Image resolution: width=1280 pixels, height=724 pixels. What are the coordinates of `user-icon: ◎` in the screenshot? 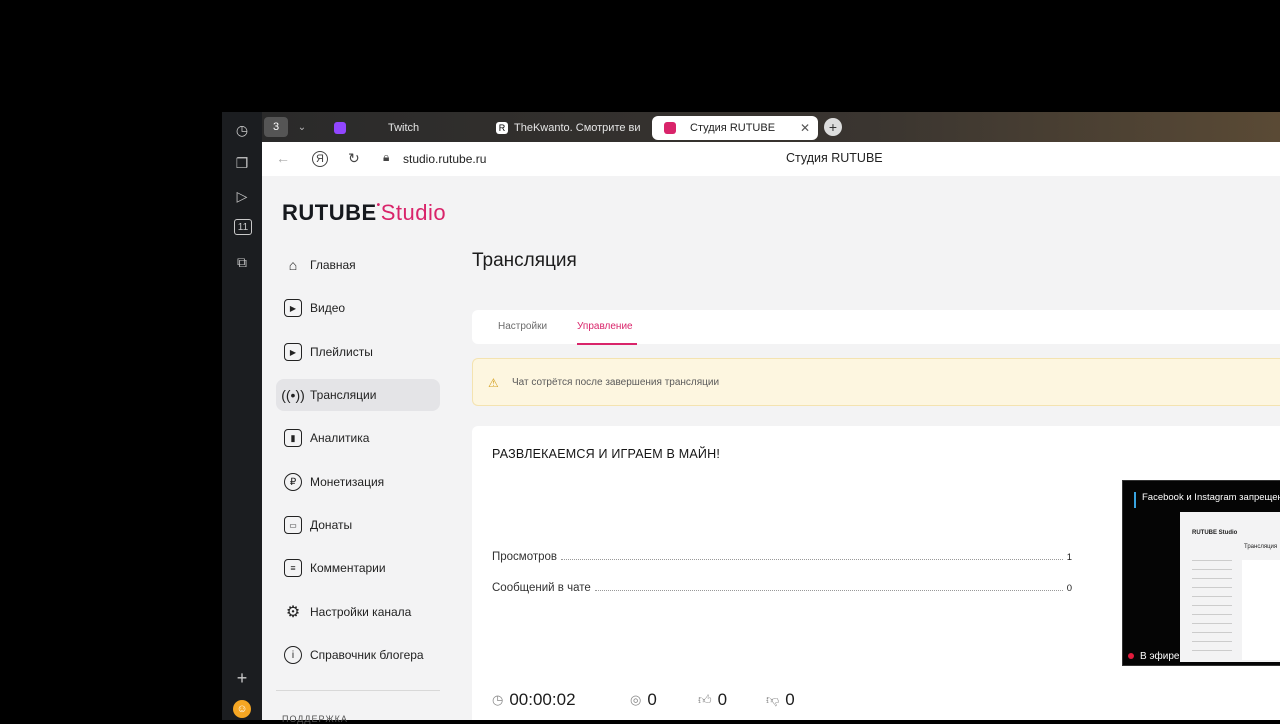 It's located at (636, 699).